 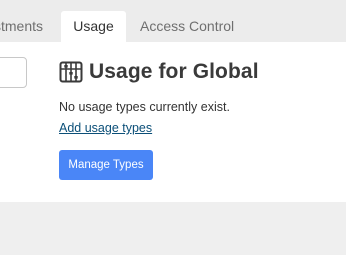 What do you see at coordinates (93, 26) in the screenshot?
I see `tab-usage: Usage` at bounding box center [93, 26].